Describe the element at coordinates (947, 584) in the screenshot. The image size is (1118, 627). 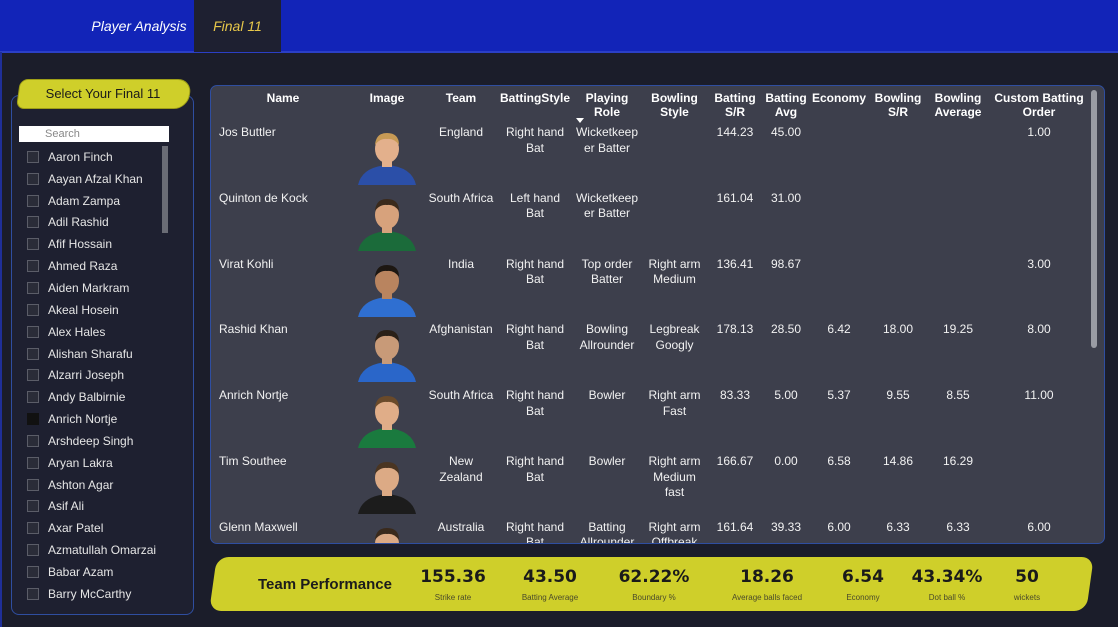
I see `kpi-card: 43.34% Dot ball %` at that location.